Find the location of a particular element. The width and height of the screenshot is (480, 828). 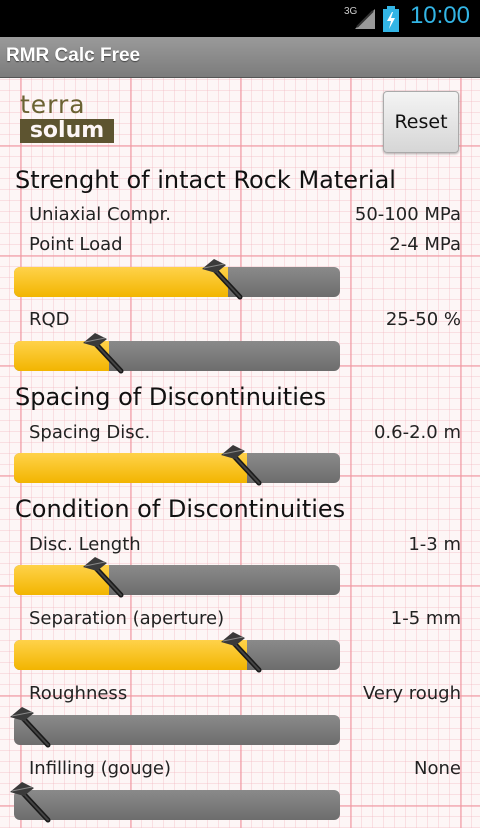

spacing-disc-slider is located at coordinates (177, 465).